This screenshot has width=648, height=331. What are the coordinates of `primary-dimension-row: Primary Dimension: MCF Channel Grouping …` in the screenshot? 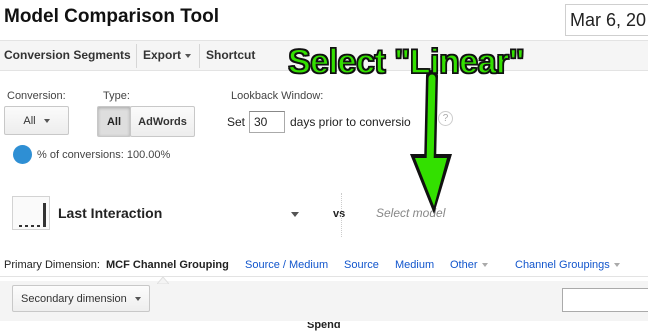 It's located at (324, 265).